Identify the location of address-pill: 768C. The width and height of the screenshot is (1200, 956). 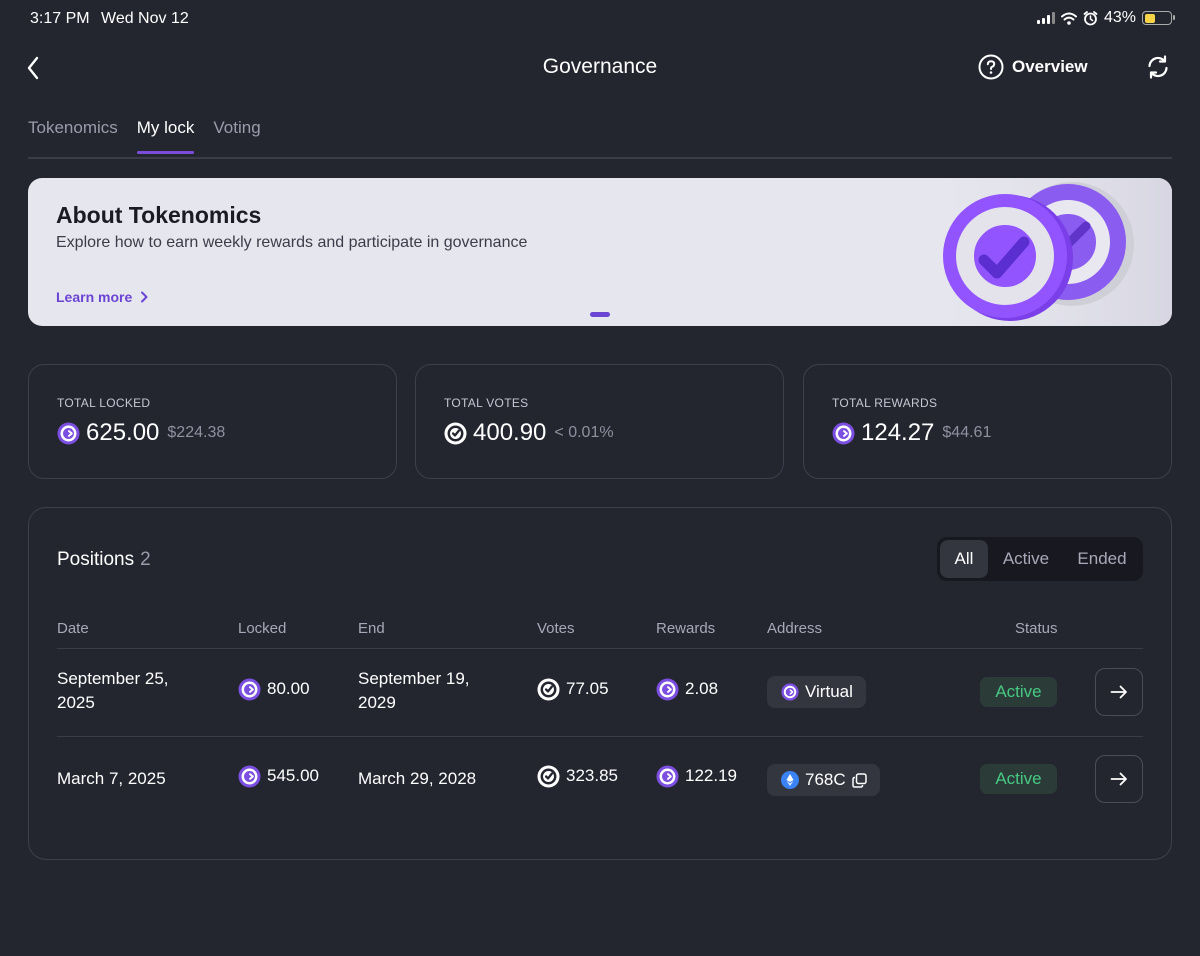
(823, 780).